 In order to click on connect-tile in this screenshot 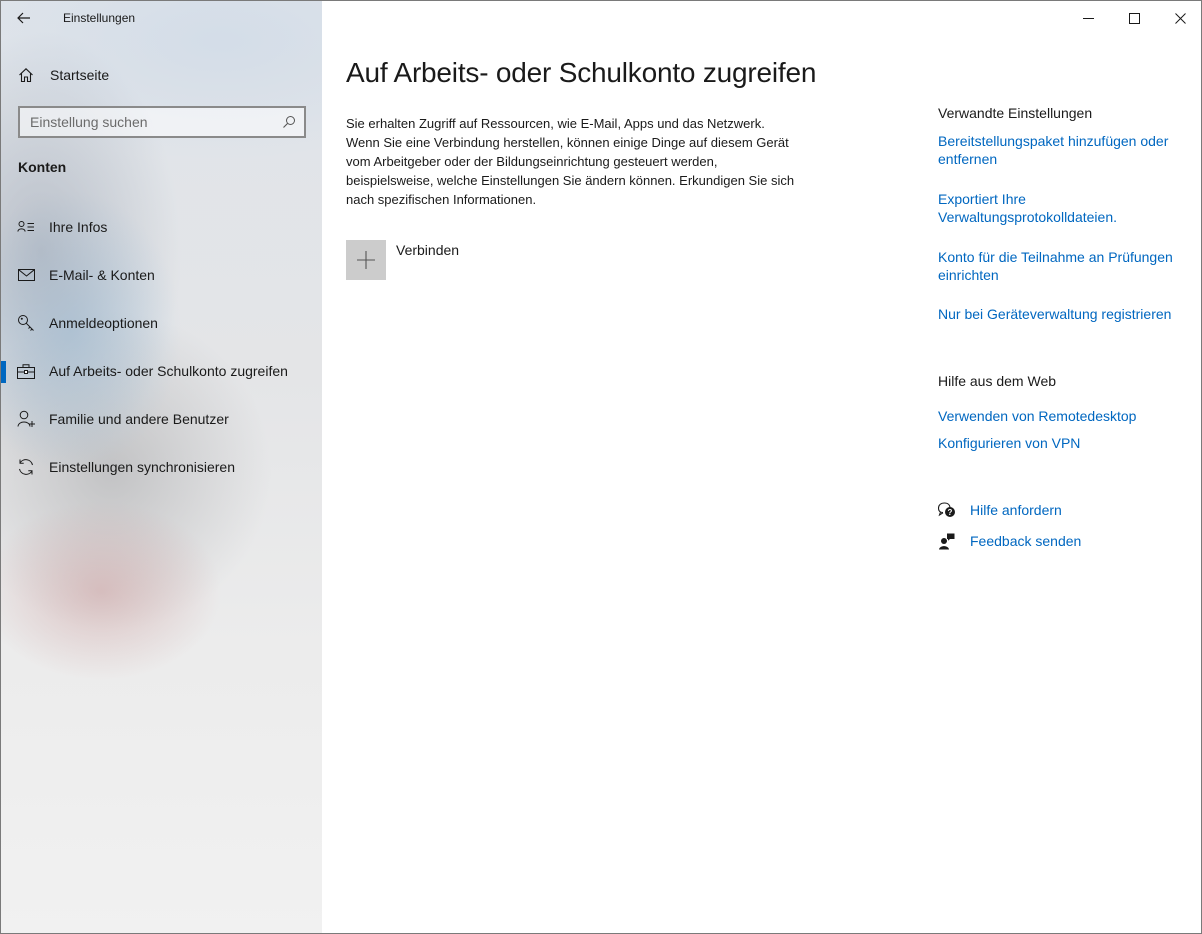, I will do `click(366, 260)`.